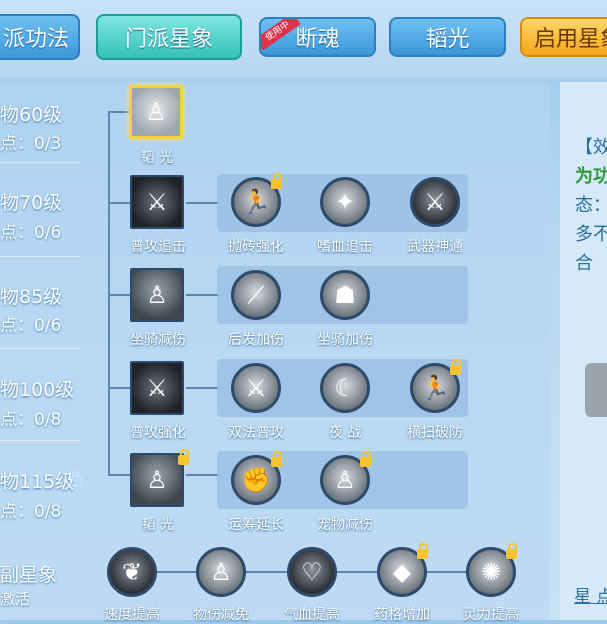 Image resolution: width=607 pixels, height=624 pixels. Describe the element at coordinates (584, 263) in the screenshot. I see `detail-line: 合` at that location.